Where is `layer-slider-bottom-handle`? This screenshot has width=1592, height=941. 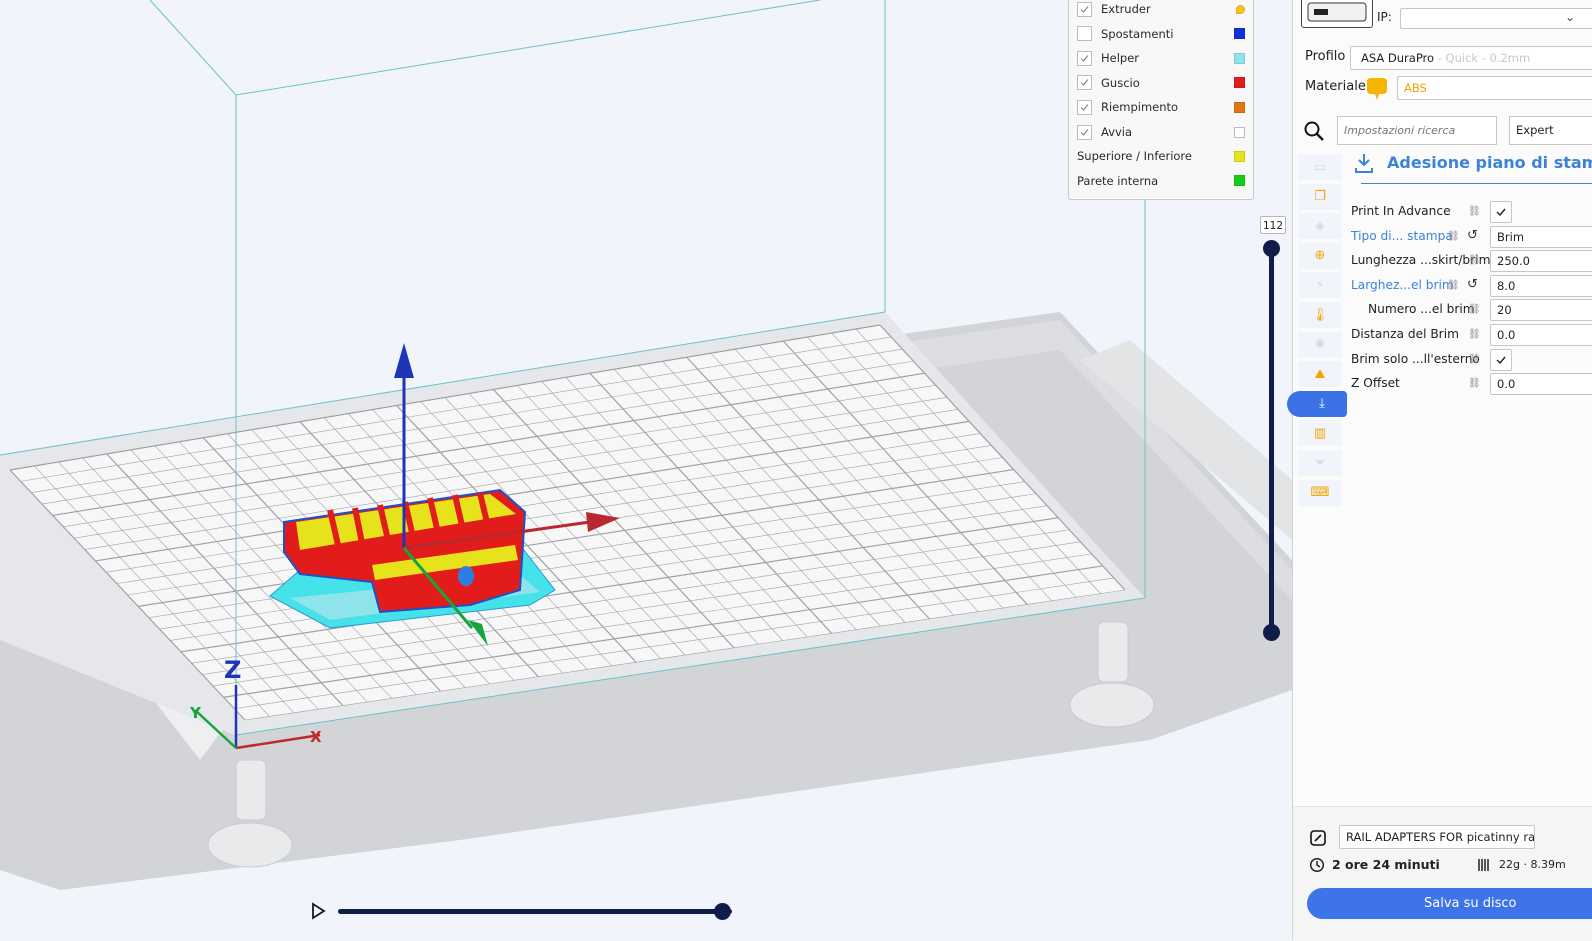
layer-slider-bottom-handle is located at coordinates (1271, 632).